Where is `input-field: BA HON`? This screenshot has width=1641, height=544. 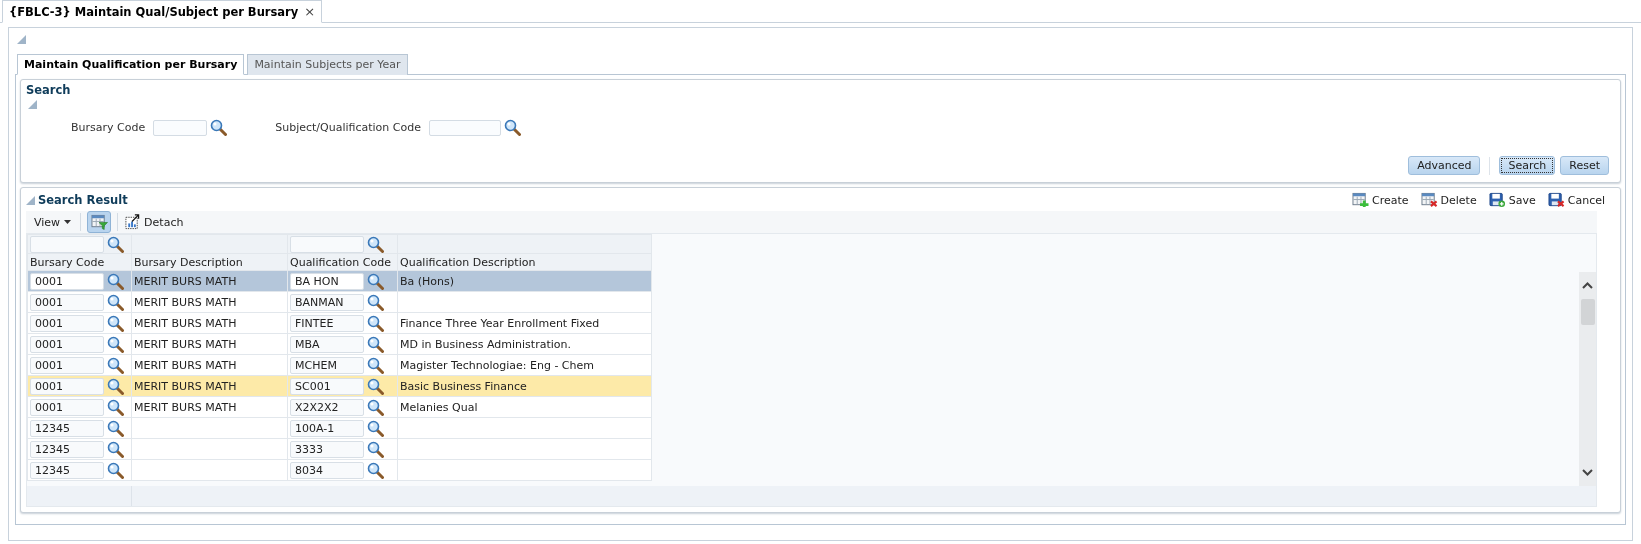 input-field: BA HON is located at coordinates (327, 281).